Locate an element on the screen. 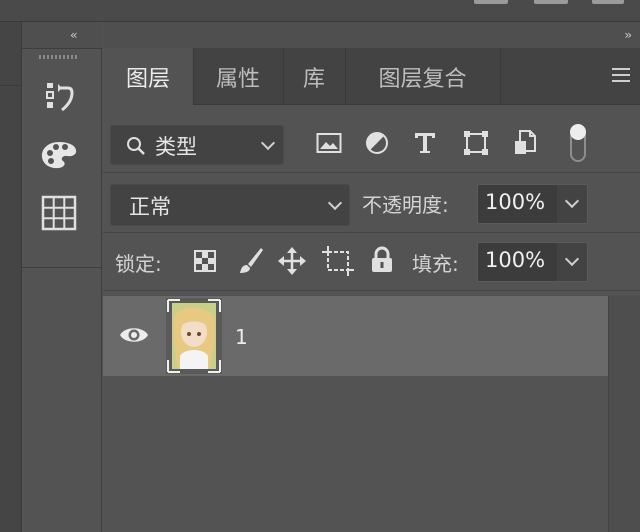 Image resolution: width=640 pixels, height=532 pixels. opacity-dropdown-button is located at coordinates (572, 204).